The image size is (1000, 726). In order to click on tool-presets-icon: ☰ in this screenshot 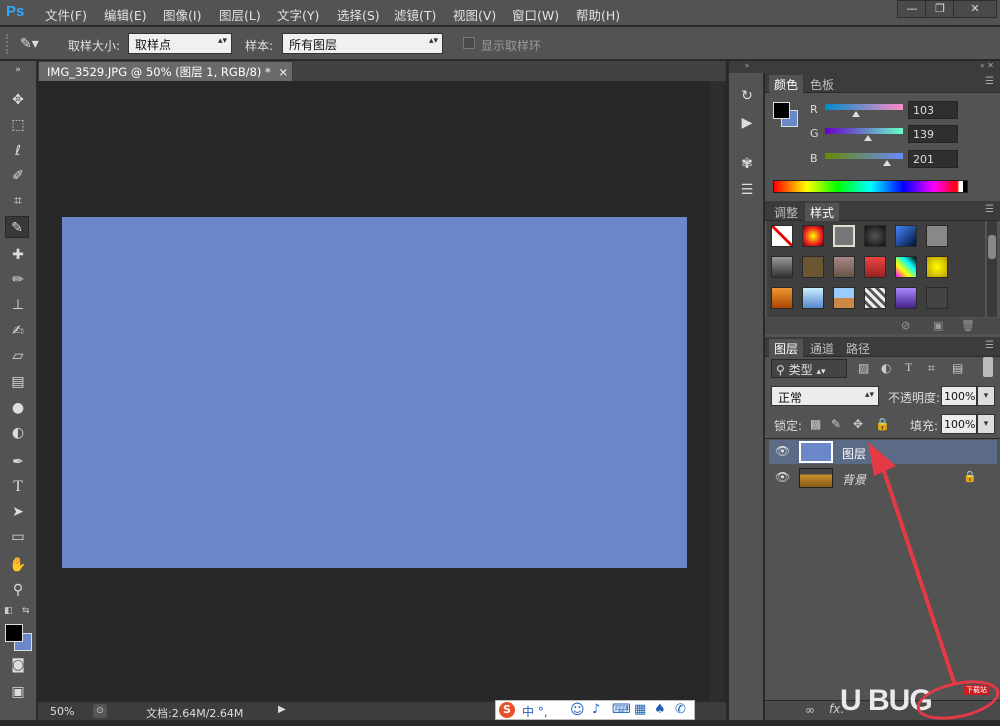, I will do `click(747, 190)`.